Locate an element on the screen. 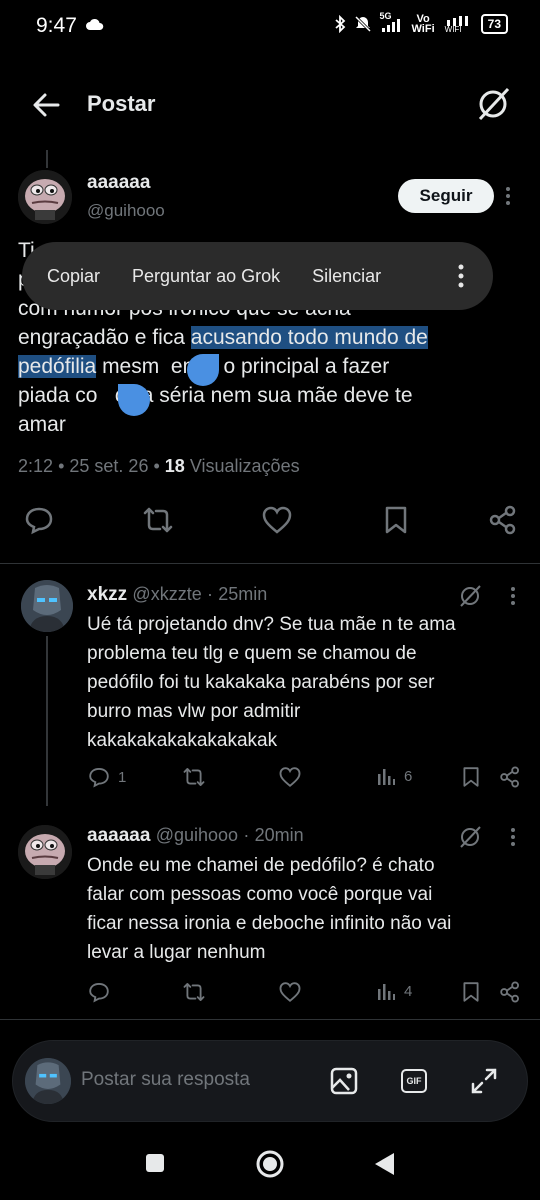  menu-ask-grok: Perguntar ao Grok is located at coordinates (206, 276).